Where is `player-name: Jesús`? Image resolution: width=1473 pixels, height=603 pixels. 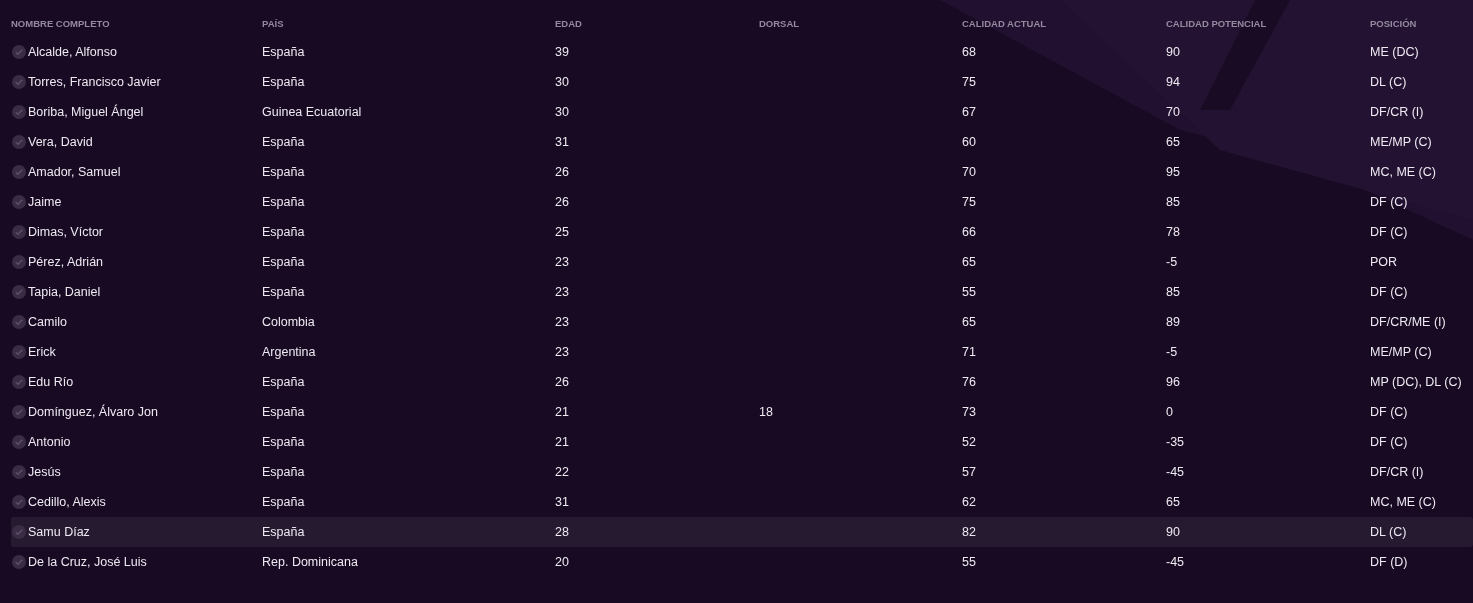 player-name: Jesús is located at coordinates (44, 472).